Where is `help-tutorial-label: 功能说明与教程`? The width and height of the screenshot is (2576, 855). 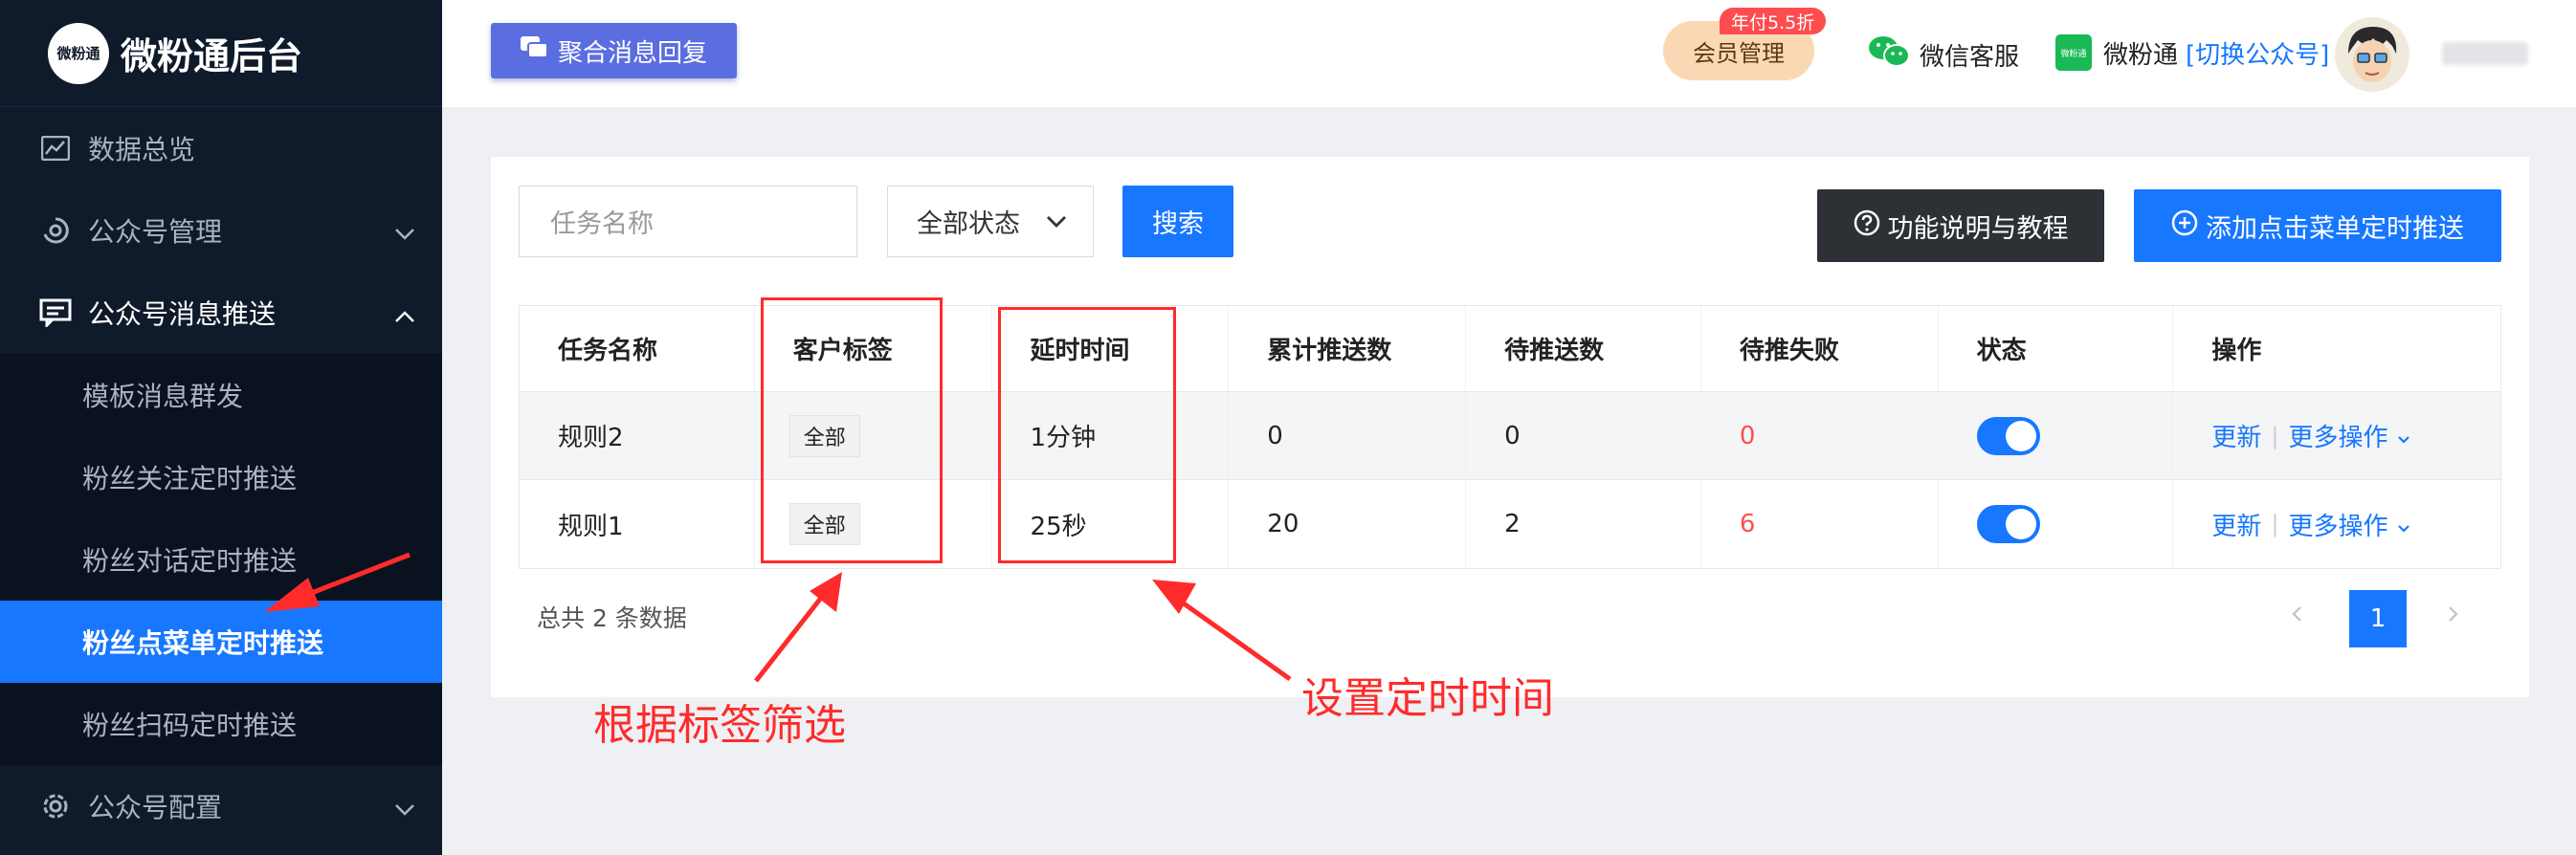 help-tutorial-label: 功能说明与教程 is located at coordinates (1978, 228).